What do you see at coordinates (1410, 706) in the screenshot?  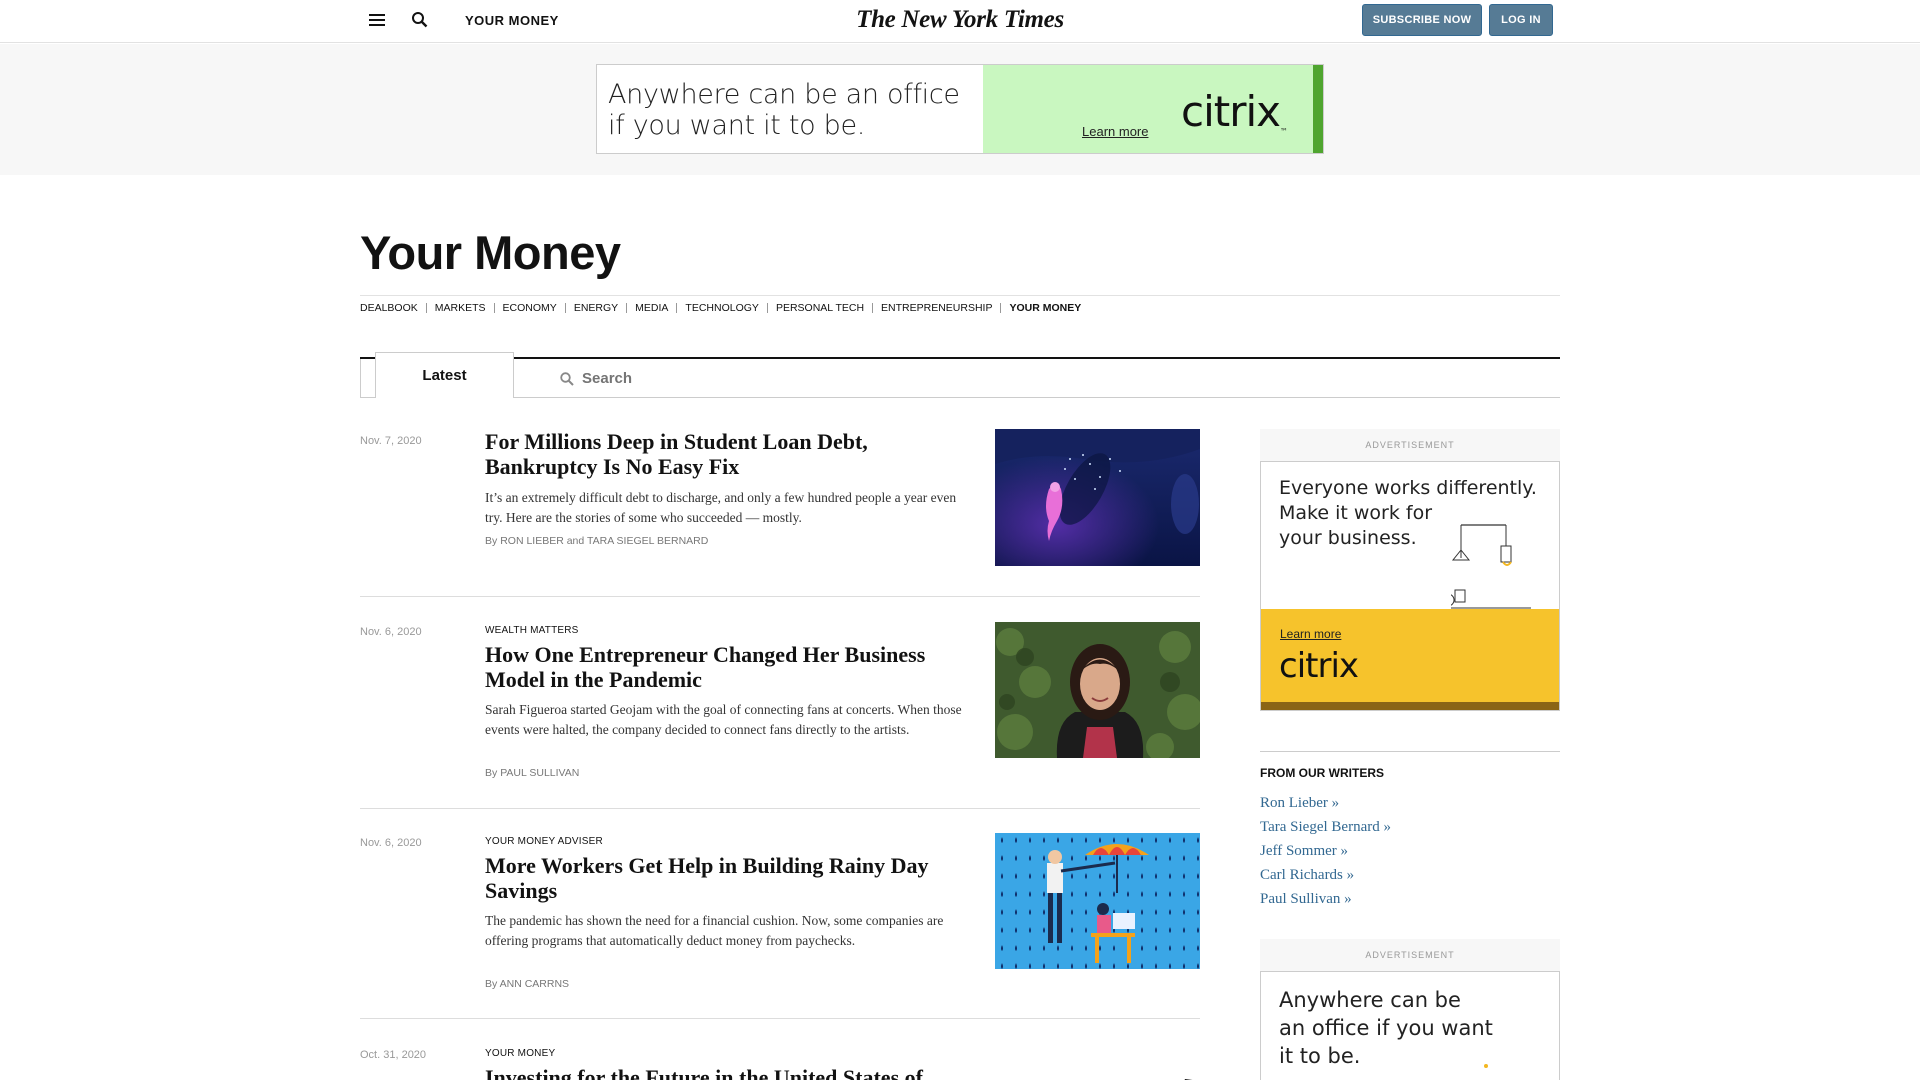 I see `ad-brown-stripe` at bounding box center [1410, 706].